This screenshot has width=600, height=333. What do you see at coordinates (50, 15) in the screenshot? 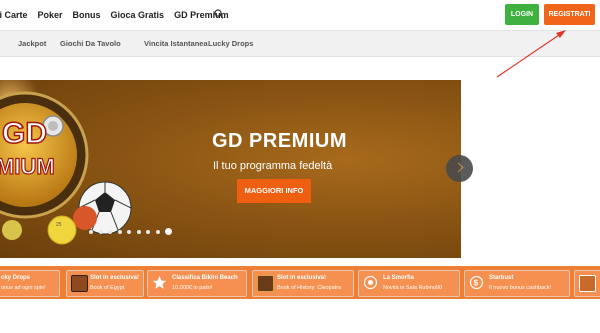
I see `nav-link-poker: Poker` at bounding box center [50, 15].